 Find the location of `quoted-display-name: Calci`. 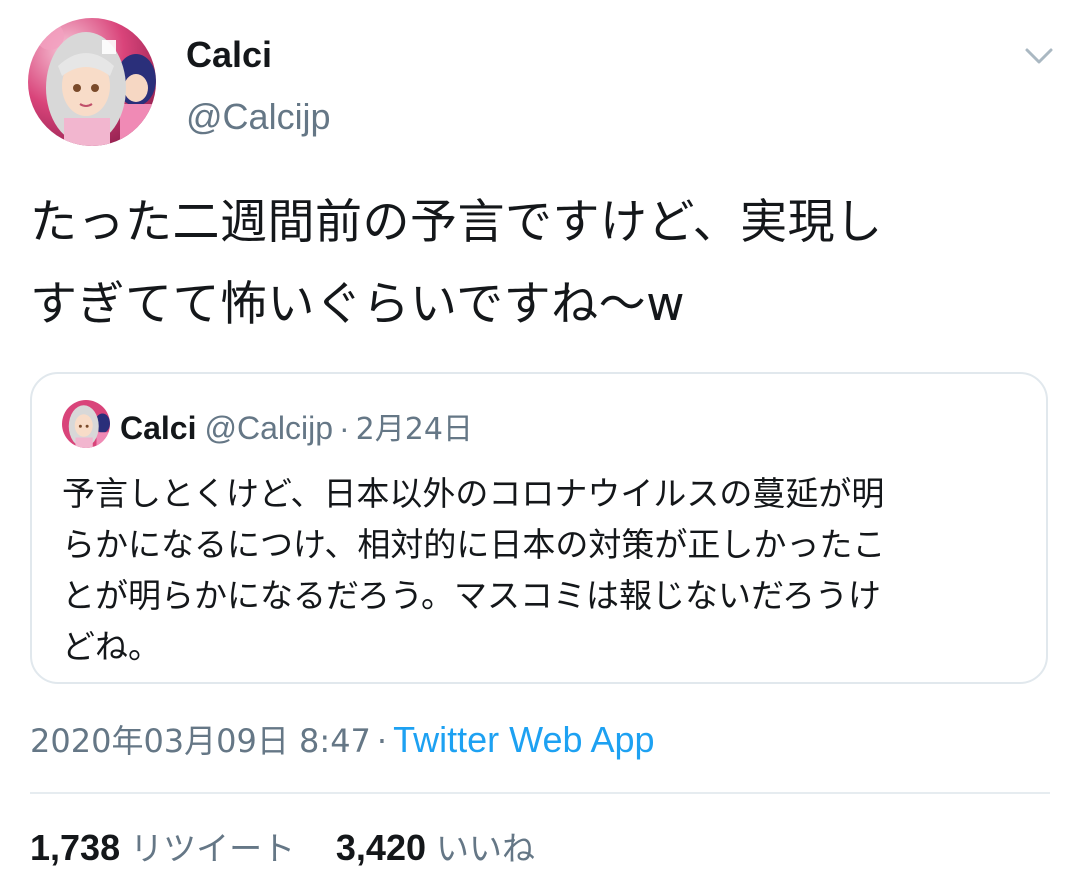

quoted-display-name: Calci is located at coordinates (158, 428).